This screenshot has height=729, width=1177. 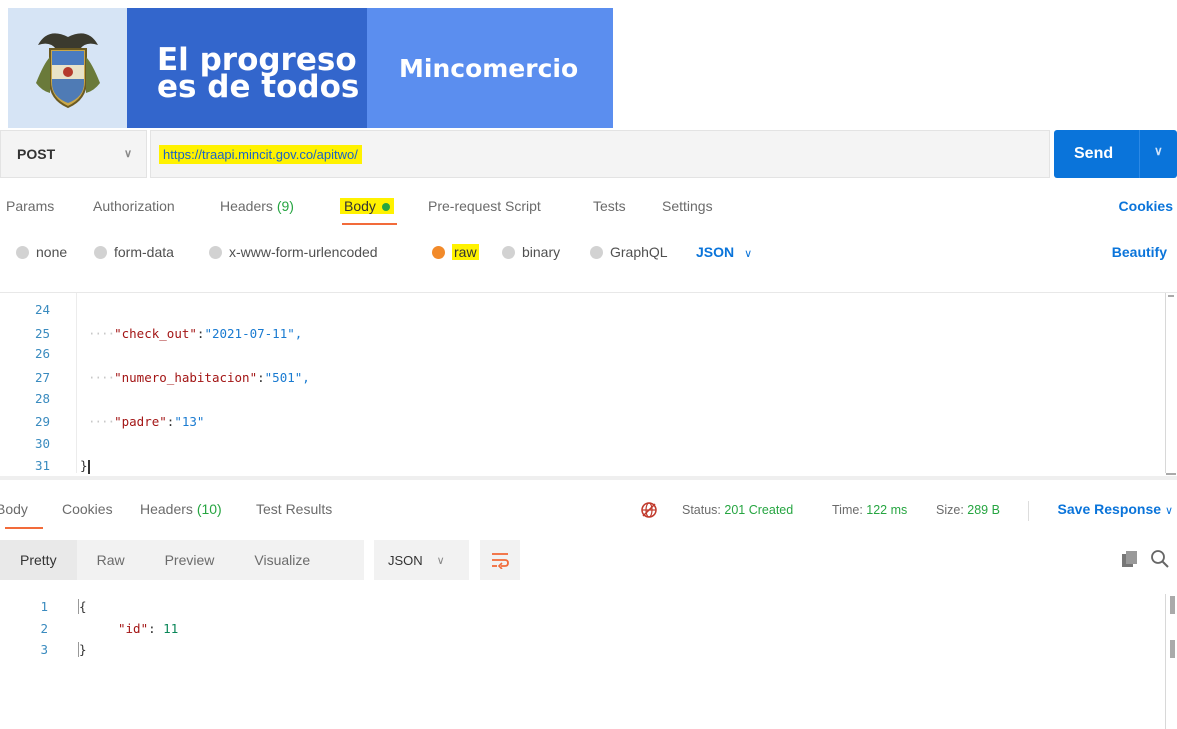 I want to click on wrap-lines-icon, so click(x=500, y=561).